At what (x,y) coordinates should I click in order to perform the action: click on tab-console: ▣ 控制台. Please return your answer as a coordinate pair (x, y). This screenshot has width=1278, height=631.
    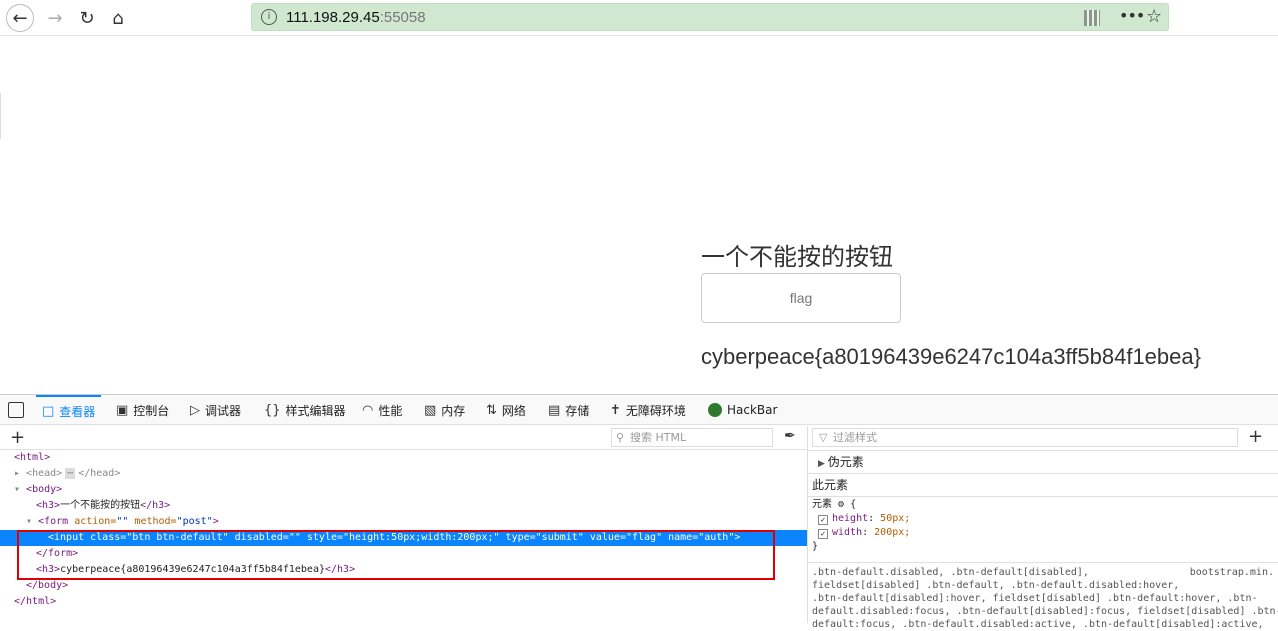
    Looking at the image, I should click on (142, 410).